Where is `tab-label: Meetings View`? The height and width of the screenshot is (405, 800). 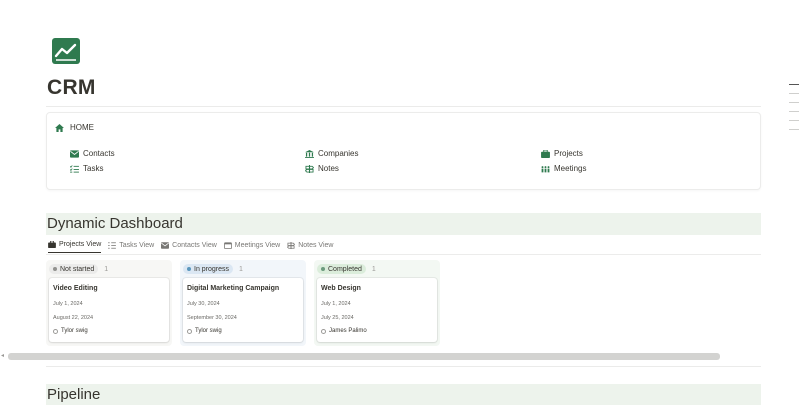
tab-label: Meetings View is located at coordinates (257, 245).